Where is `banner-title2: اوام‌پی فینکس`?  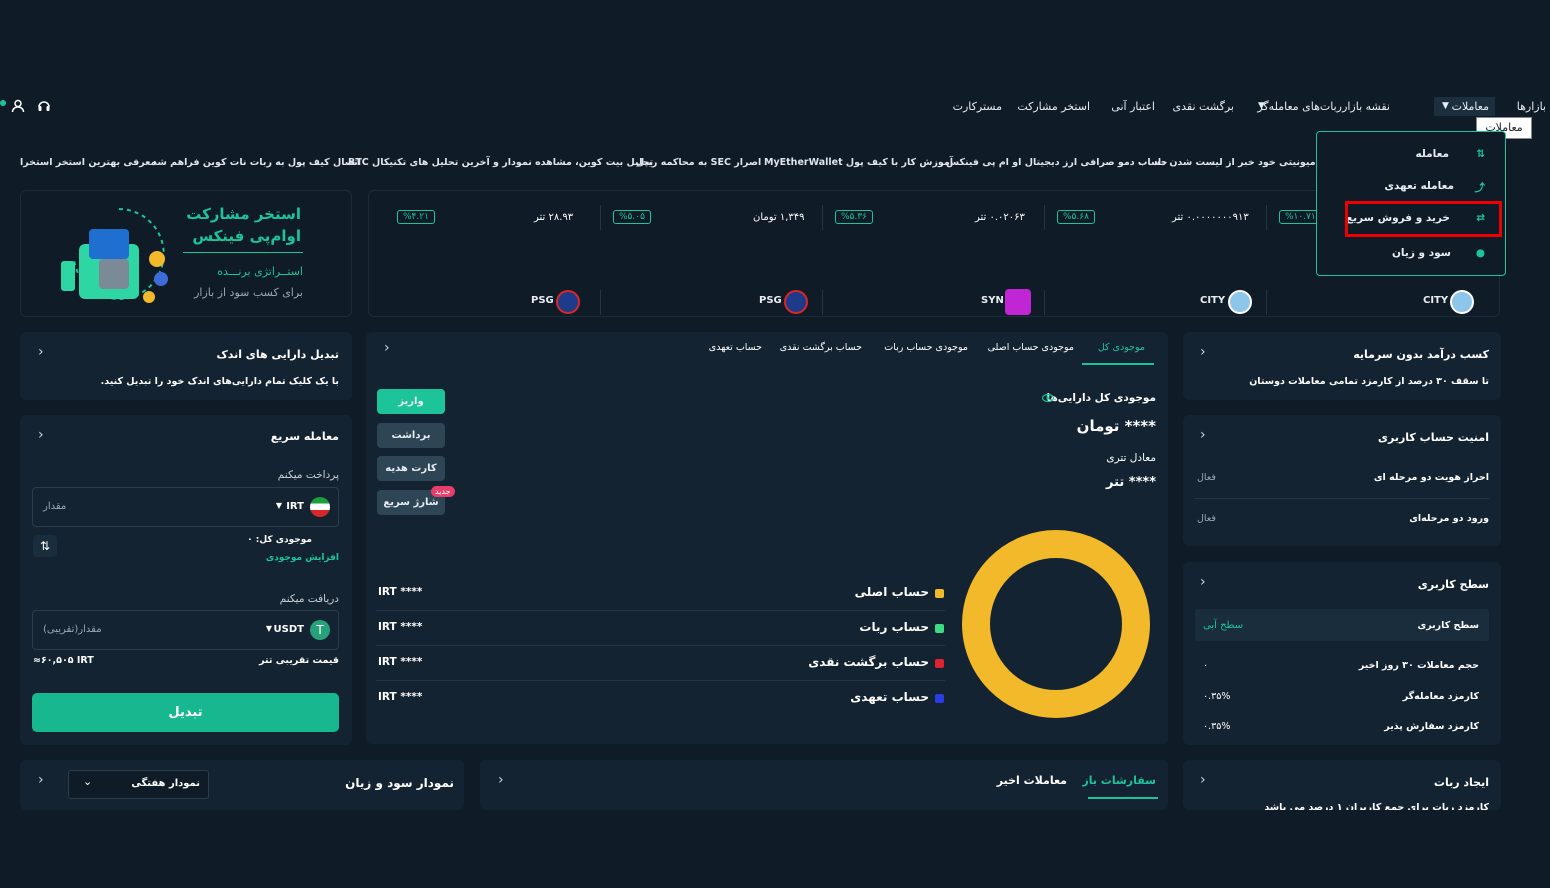 banner-title2: اوام‌پی فینکس is located at coordinates (246, 236).